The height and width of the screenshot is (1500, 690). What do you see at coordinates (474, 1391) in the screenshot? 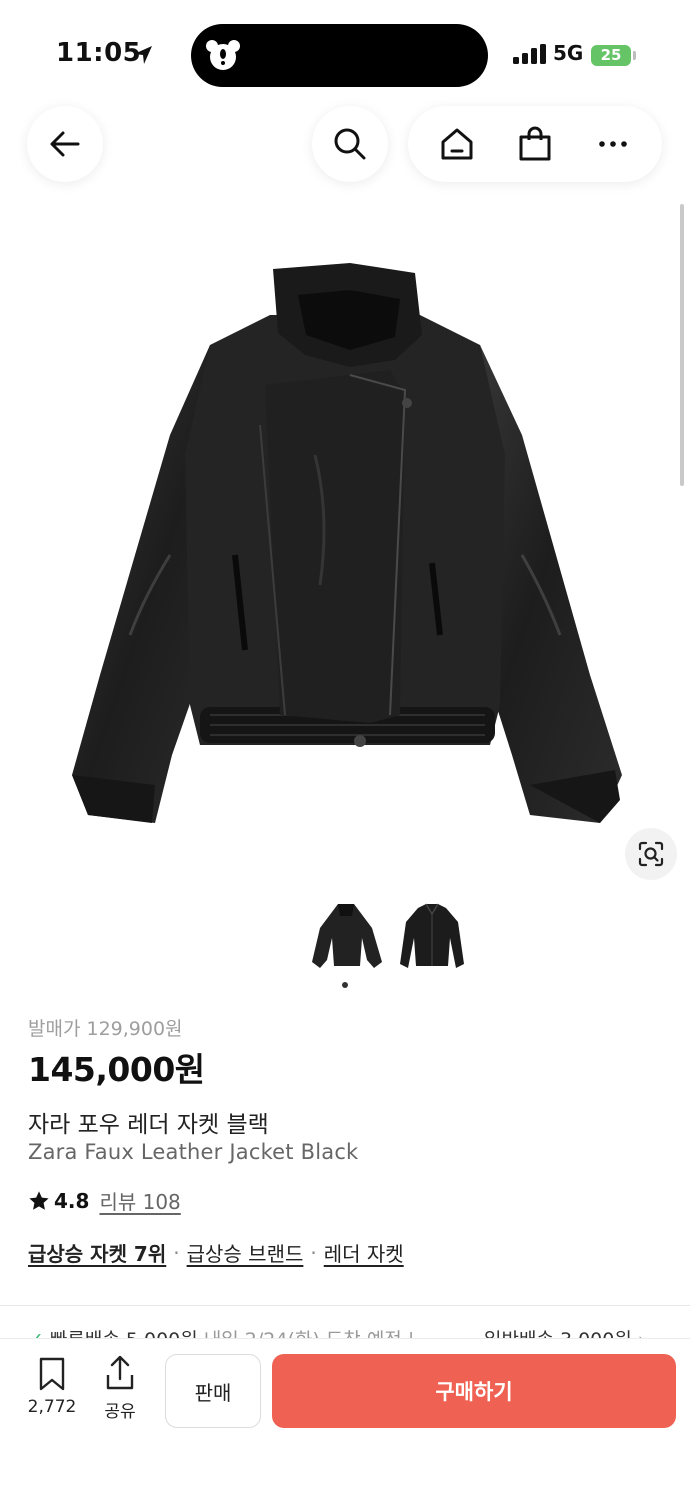
I see `buy-button: 구매하기` at bounding box center [474, 1391].